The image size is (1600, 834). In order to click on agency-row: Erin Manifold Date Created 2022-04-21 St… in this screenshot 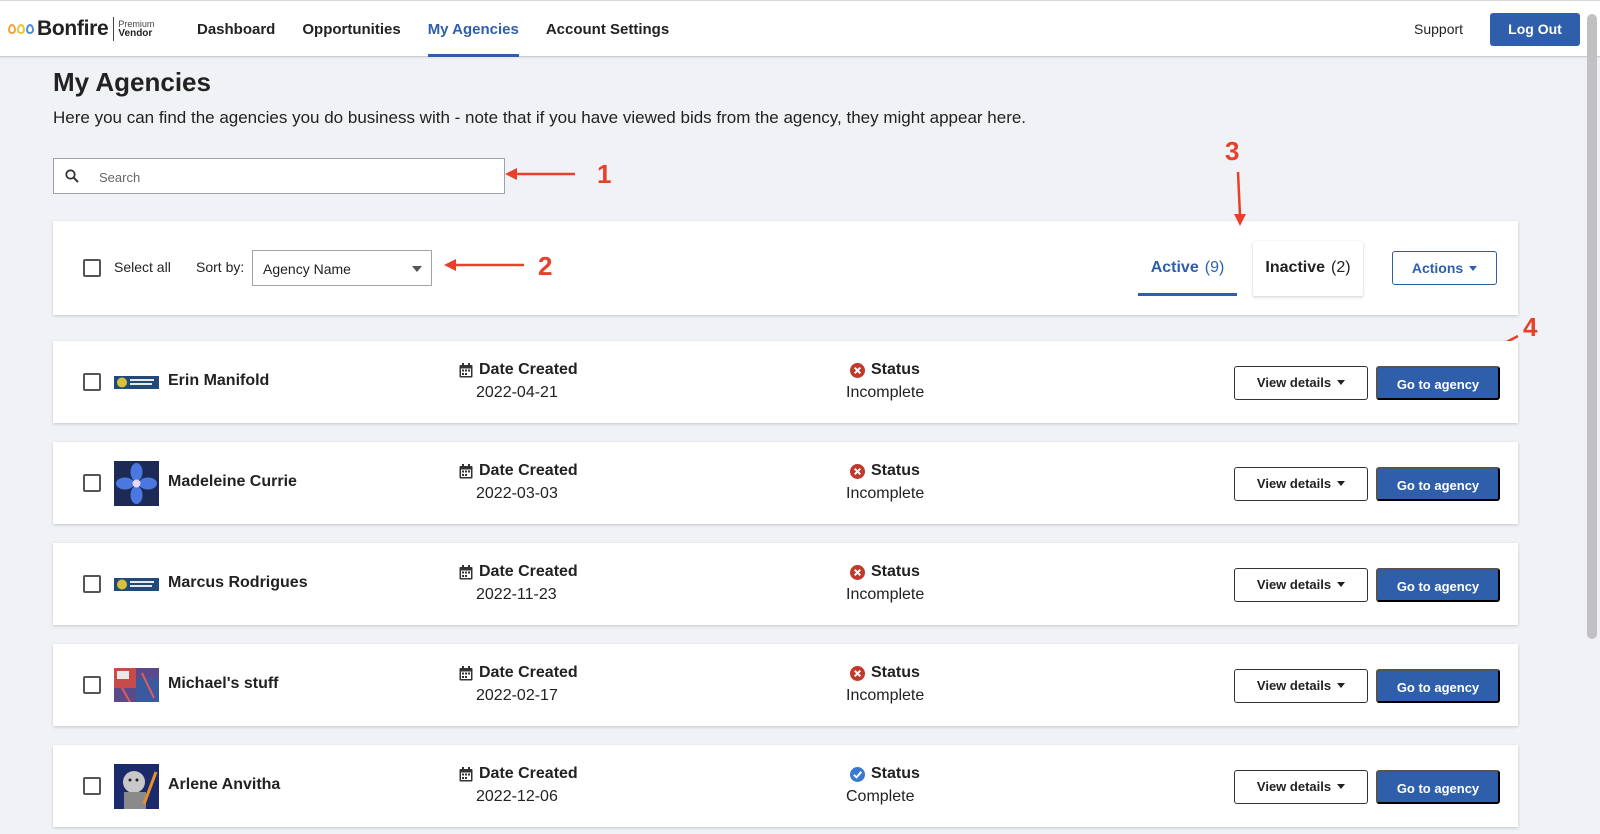, I will do `click(785, 382)`.